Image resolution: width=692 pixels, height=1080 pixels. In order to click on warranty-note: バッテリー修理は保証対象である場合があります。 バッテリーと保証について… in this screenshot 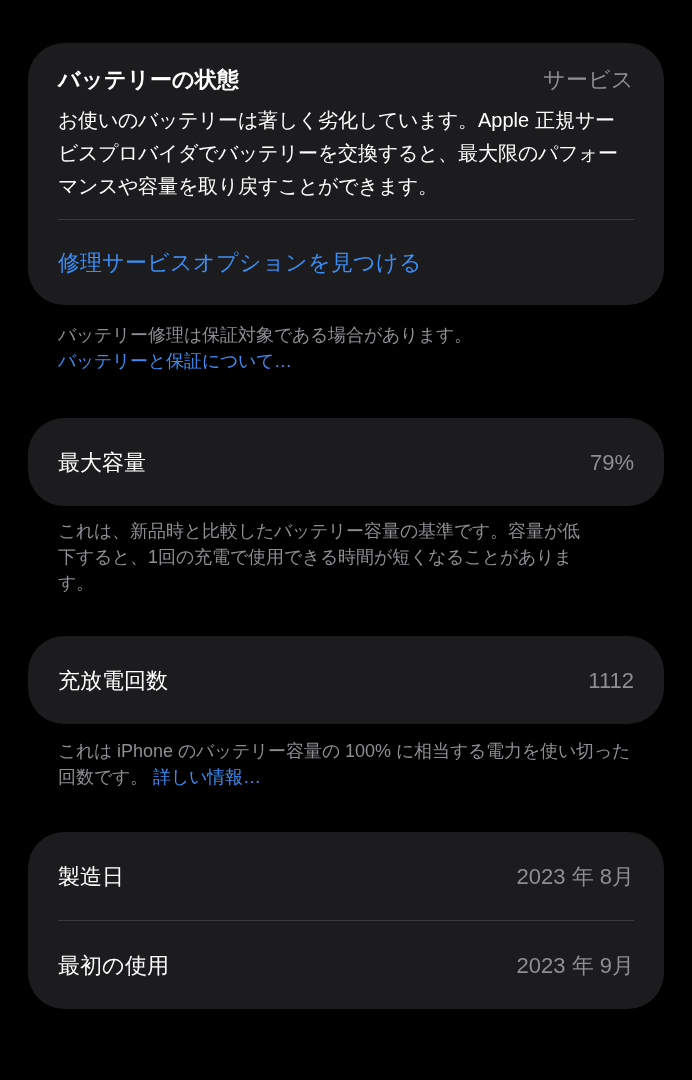, I will do `click(265, 348)`.